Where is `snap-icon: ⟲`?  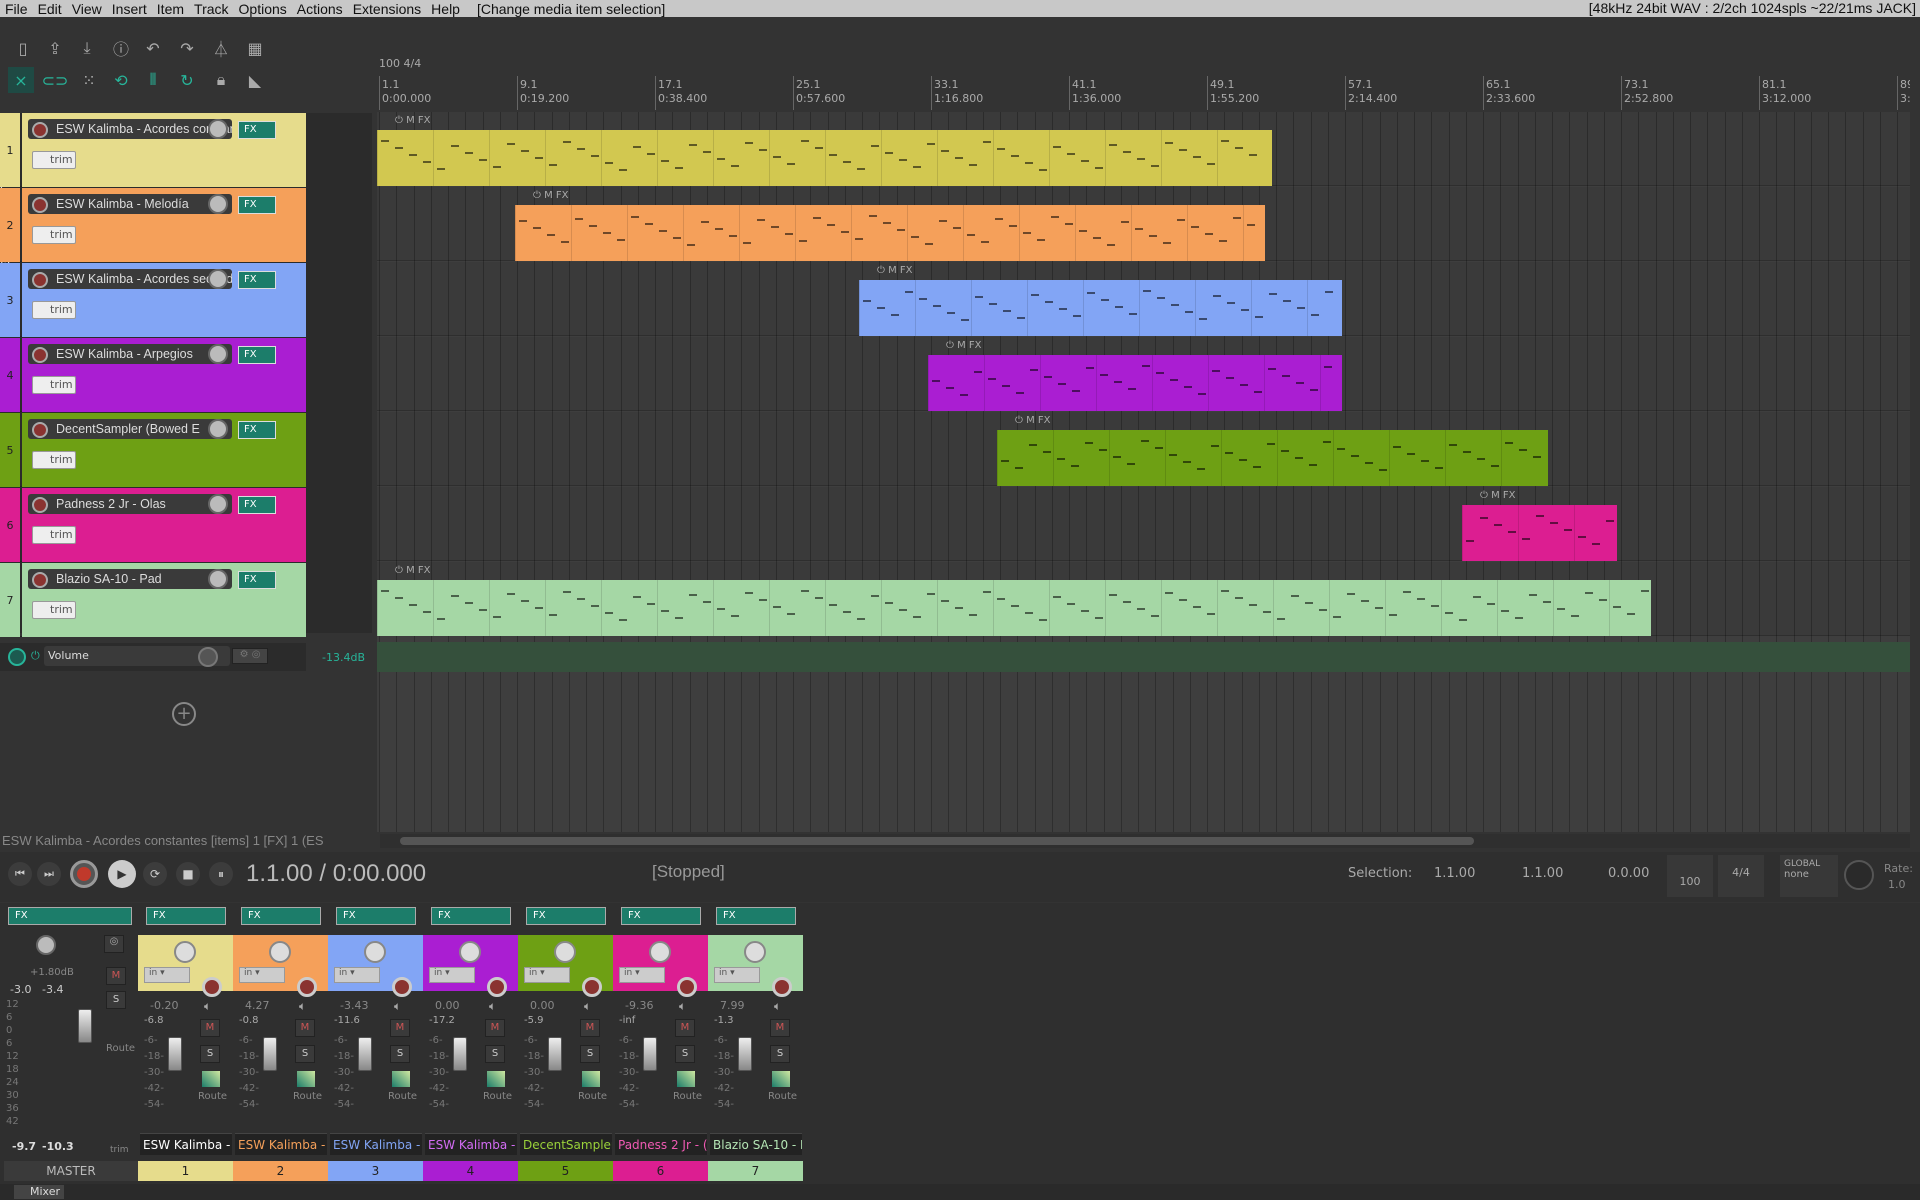 snap-icon: ⟲ is located at coordinates (121, 80).